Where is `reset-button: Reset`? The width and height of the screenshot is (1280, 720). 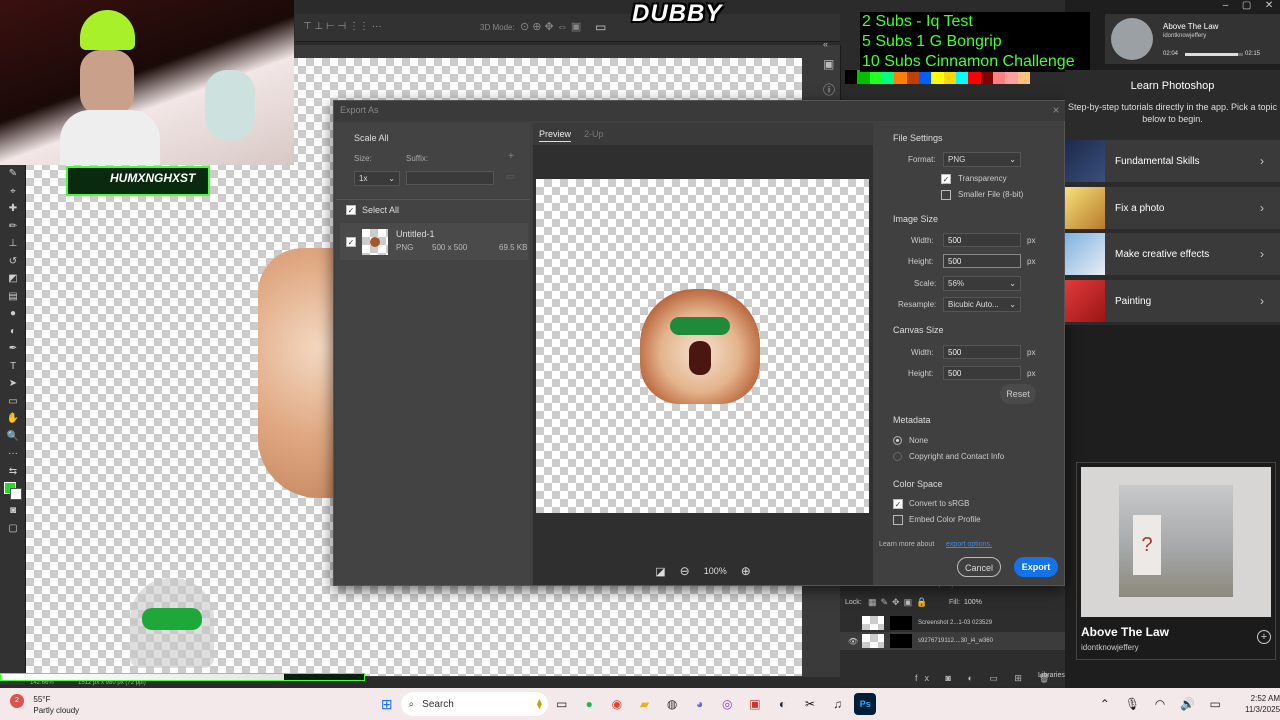 reset-button: Reset is located at coordinates (1018, 394).